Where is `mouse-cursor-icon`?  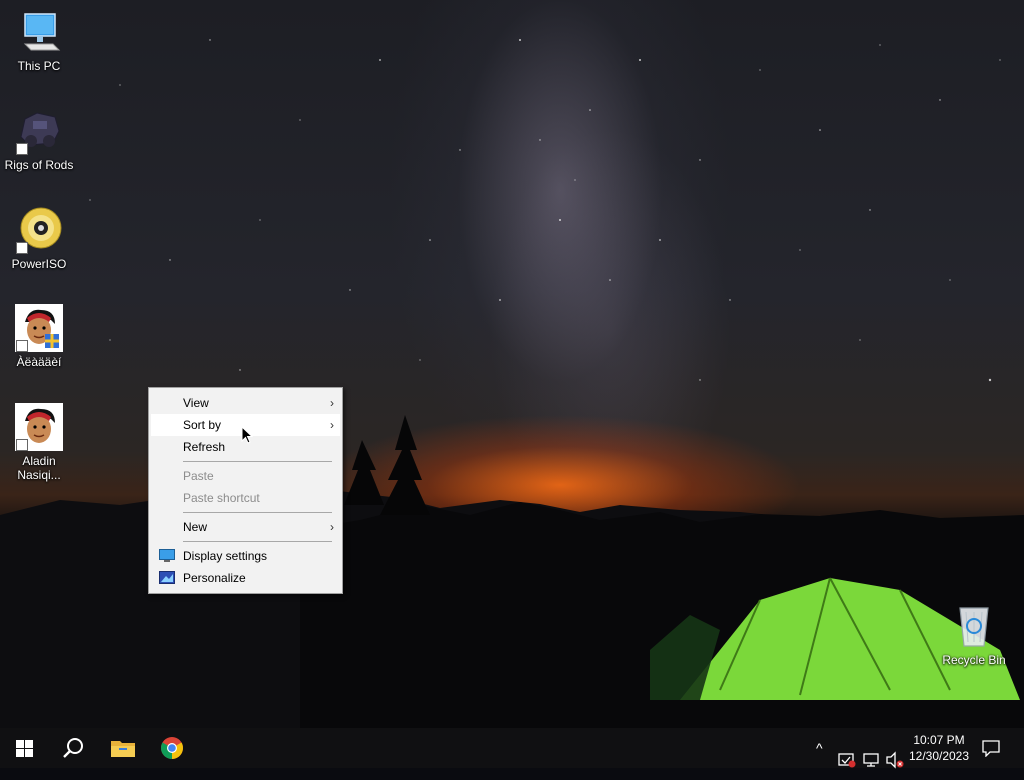 mouse-cursor-icon is located at coordinates (247, 435).